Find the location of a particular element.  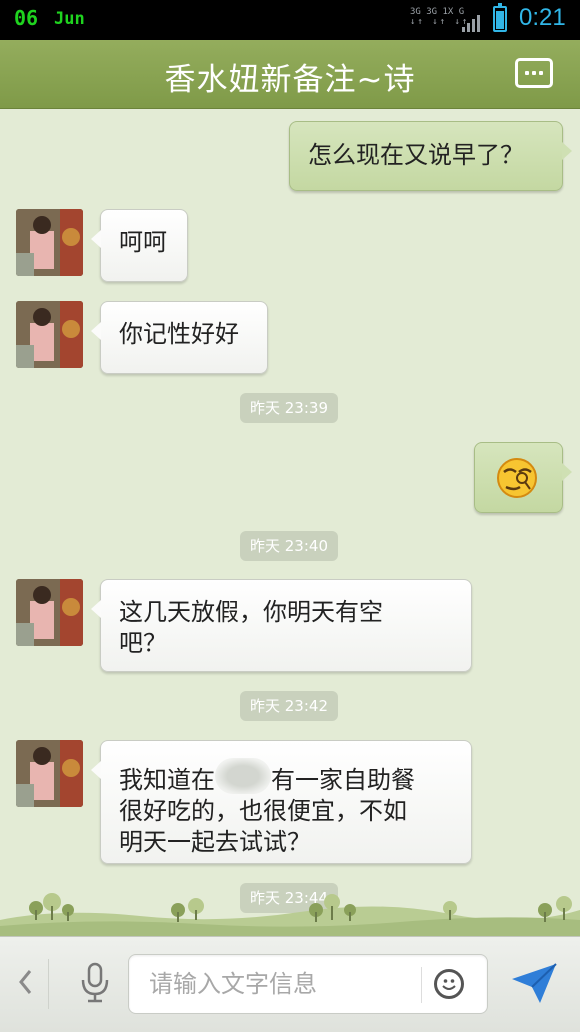

input-bar: 请输入文字信息 is located at coordinates (290, 984).